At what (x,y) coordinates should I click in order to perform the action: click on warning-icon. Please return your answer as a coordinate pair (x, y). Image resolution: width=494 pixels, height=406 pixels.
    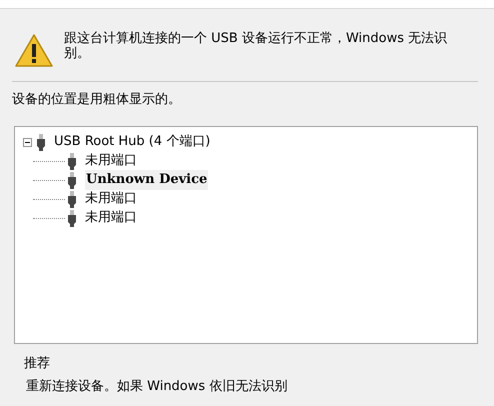
    Looking at the image, I should click on (34, 51).